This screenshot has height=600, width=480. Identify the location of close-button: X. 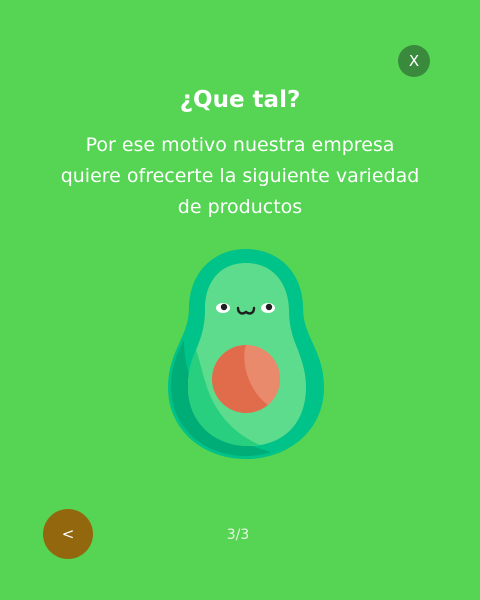
(414, 61).